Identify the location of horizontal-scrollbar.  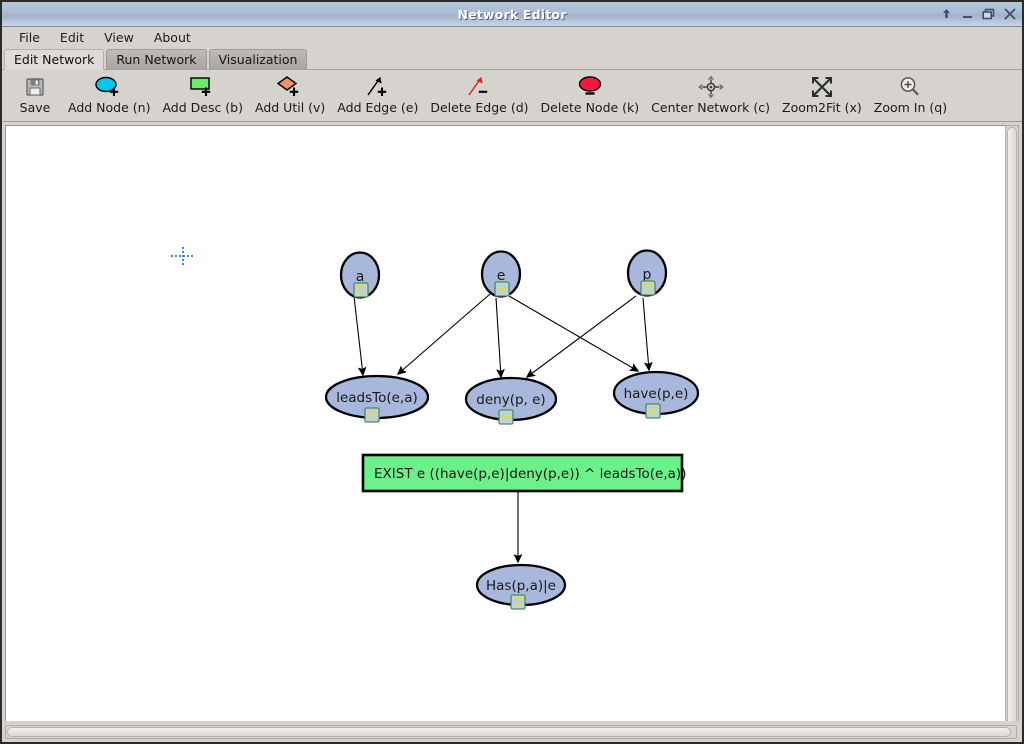
(511, 732).